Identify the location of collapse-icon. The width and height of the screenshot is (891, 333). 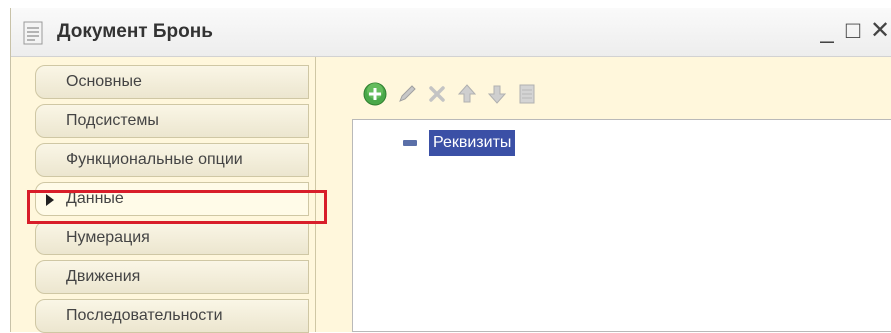
(410, 143).